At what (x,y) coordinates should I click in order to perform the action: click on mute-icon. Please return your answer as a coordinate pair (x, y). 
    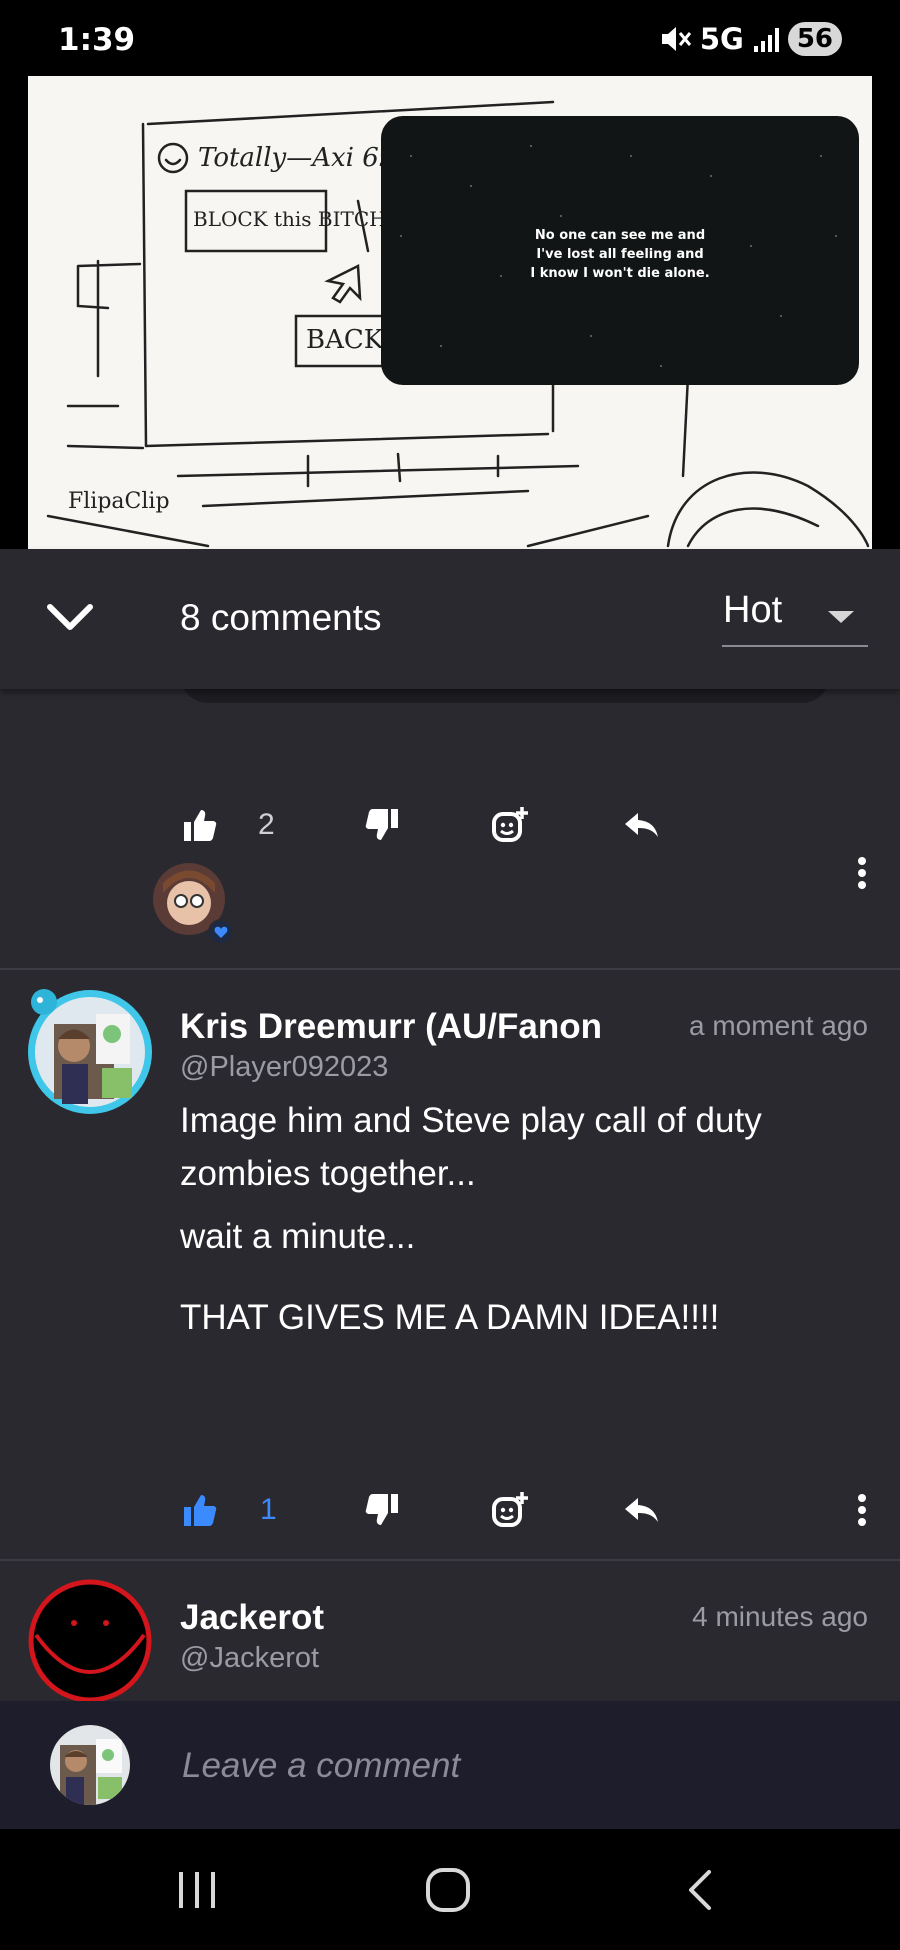
    Looking at the image, I should click on (676, 39).